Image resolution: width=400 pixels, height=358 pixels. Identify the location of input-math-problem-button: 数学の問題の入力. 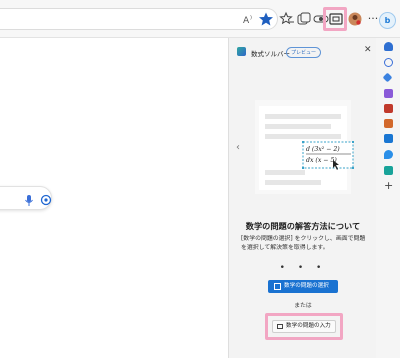
(304, 326).